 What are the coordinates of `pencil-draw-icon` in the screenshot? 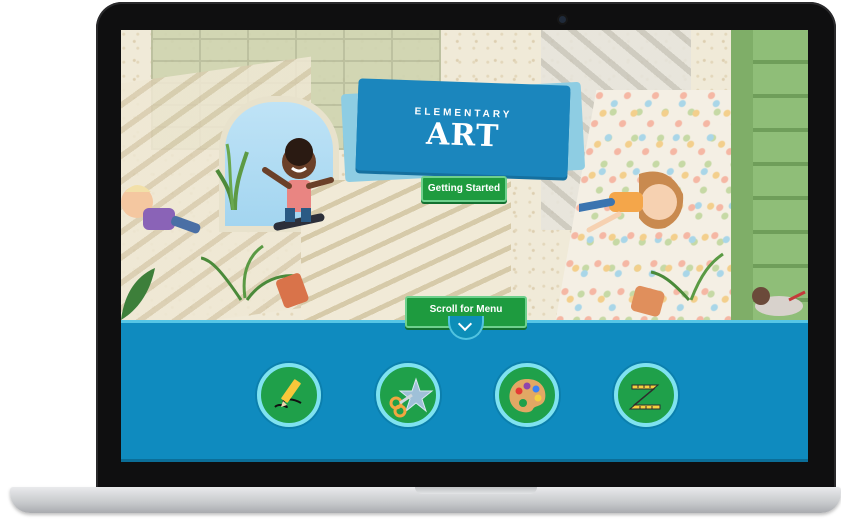 It's located at (288, 393).